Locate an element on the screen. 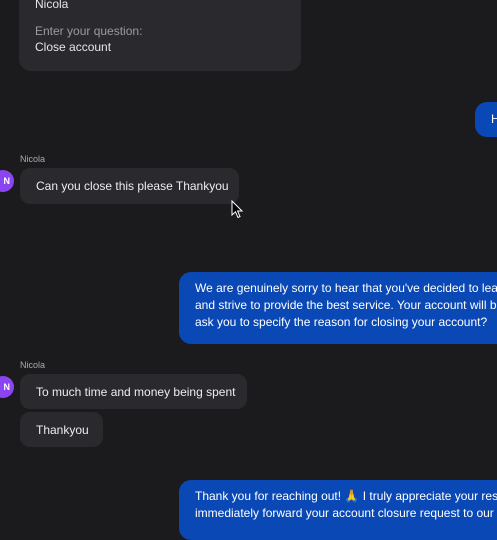 Image resolution: width=497 pixels, height=540 pixels. form-name-value: Nicola is located at coordinates (52, 5).